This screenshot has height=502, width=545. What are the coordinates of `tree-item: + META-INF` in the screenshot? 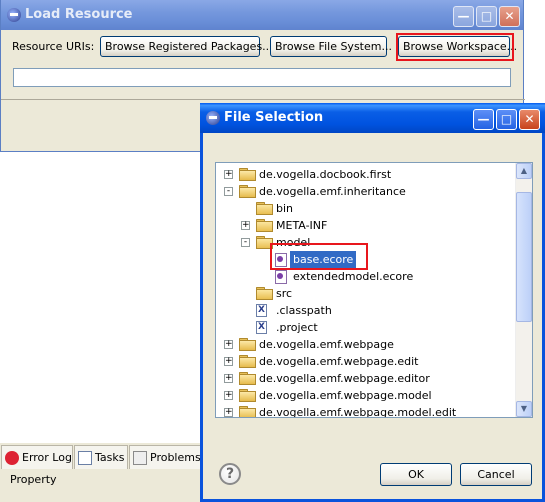 It's located at (366, 225).